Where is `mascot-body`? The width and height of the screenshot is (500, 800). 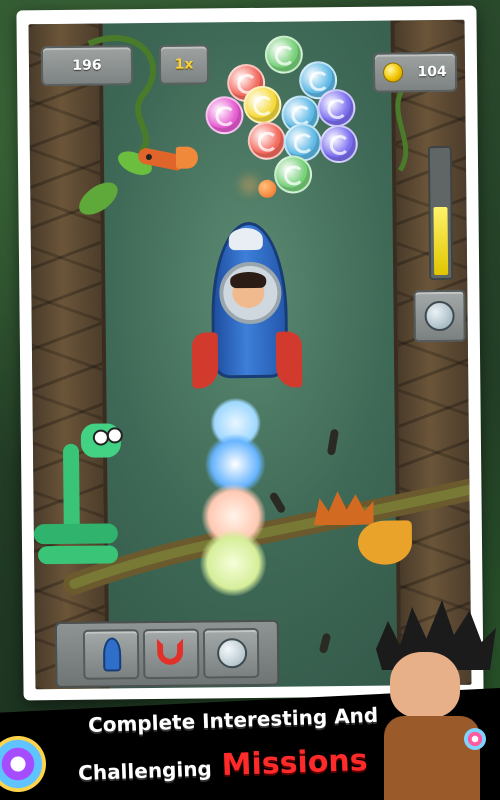 mascot-body is located at coordinates (432, 758).